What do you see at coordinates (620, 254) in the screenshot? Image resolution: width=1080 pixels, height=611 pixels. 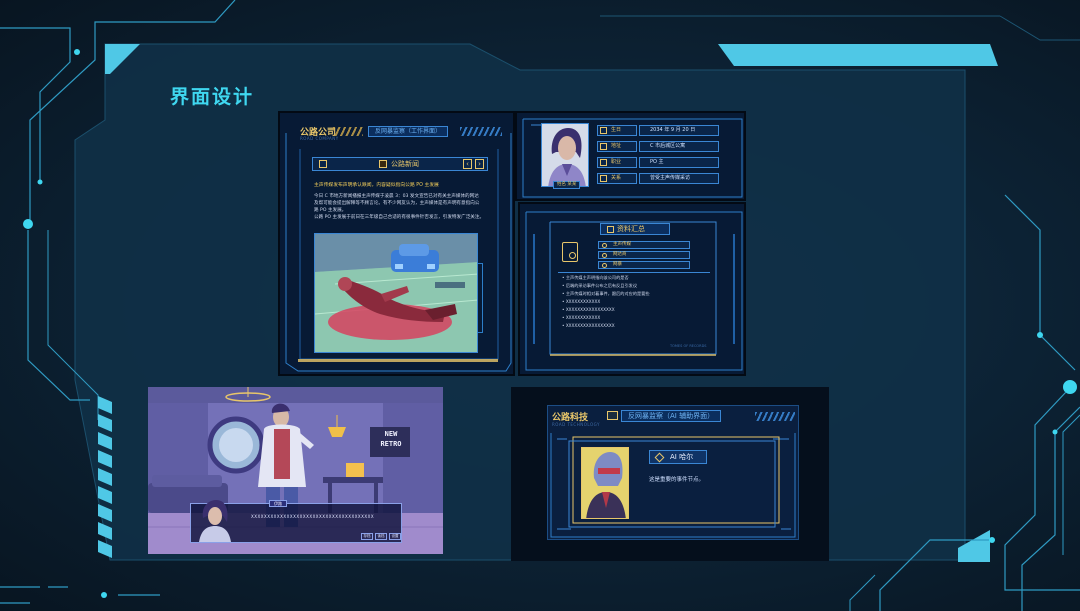 I see `summary-item-label: 网达商` at bounding box center [620, 254].